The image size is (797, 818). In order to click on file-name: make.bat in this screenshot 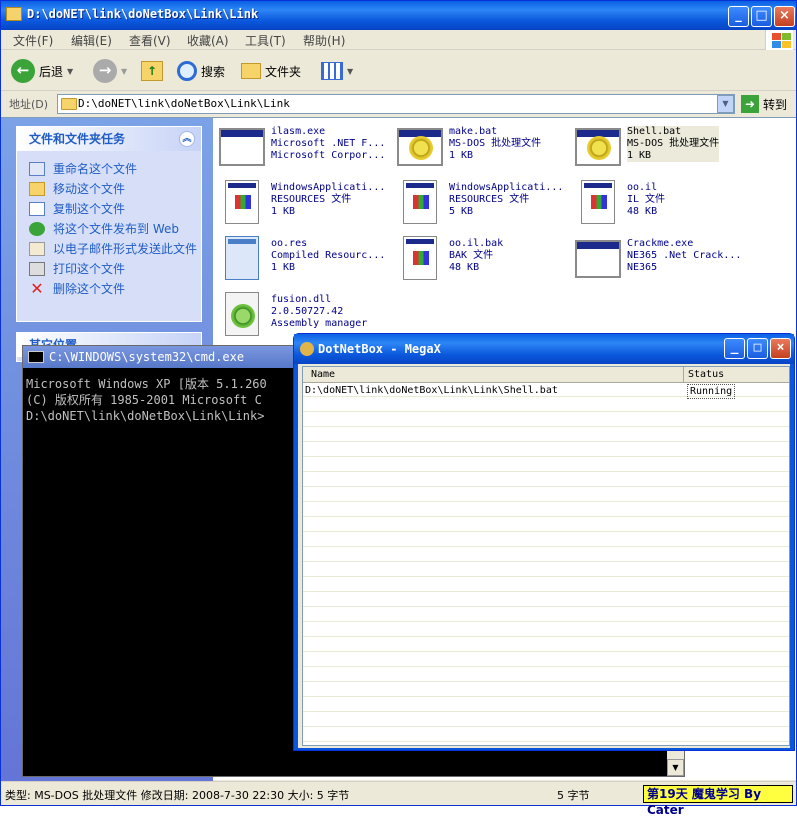, I will do `click(473, 131)`.